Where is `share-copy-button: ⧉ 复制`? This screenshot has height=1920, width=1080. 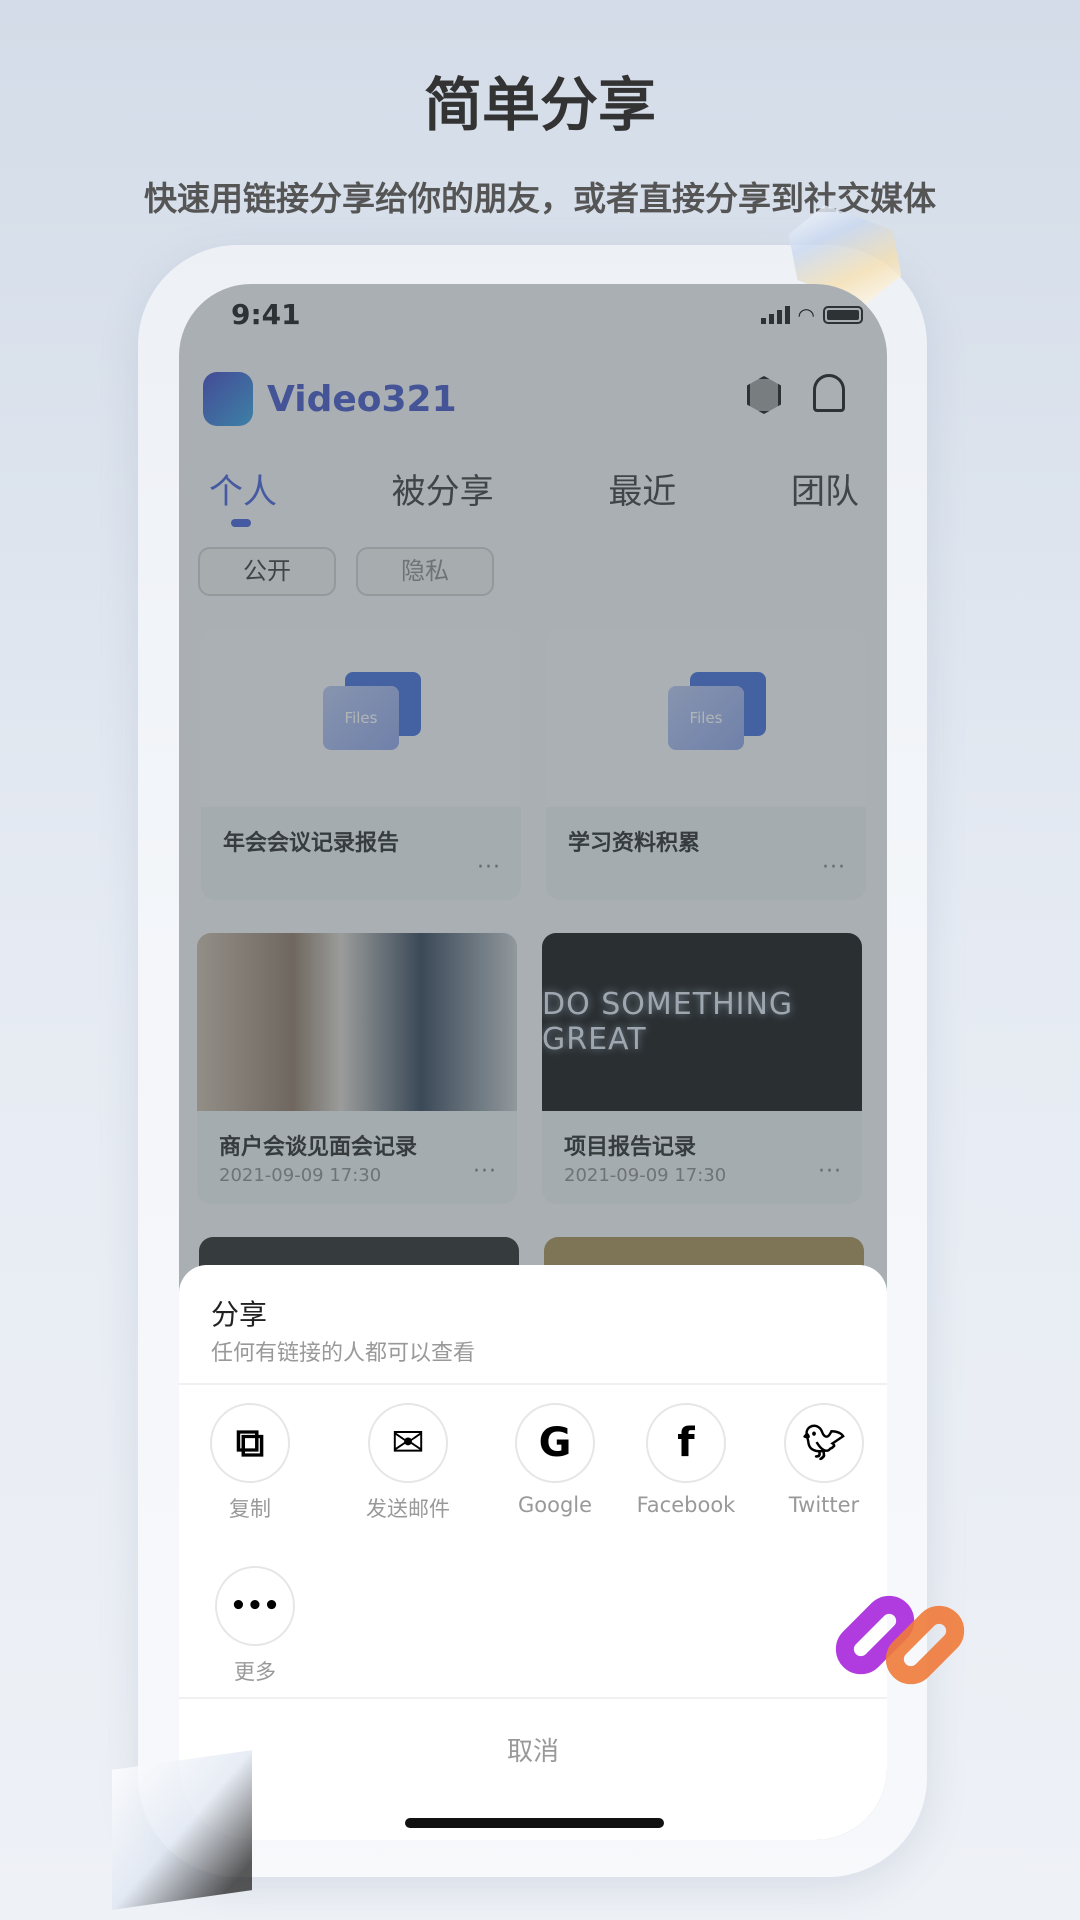
share-copy-button: ⧉ 复制 is located at coordinates (250, 1463).